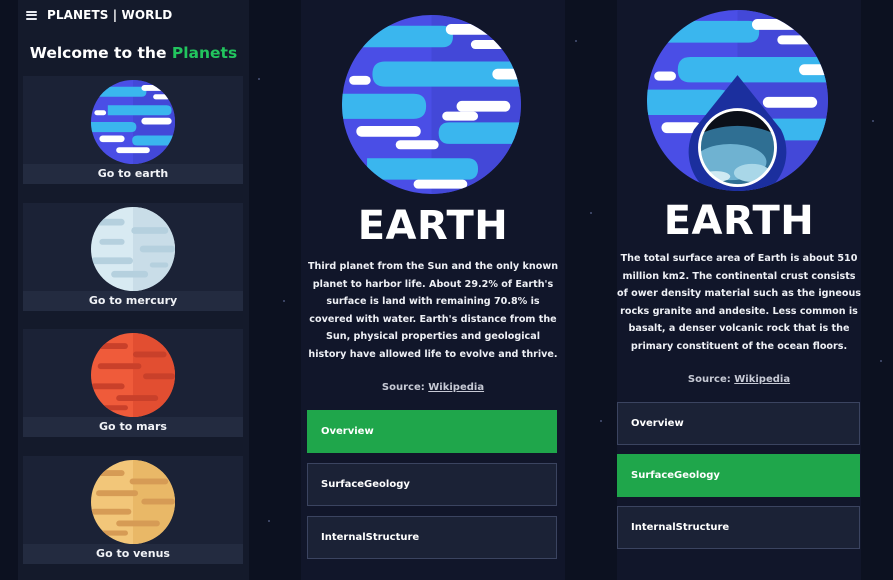 The image size is (893, 580). I want to click on planet-card-label: Go to mercury, so click(133, 301).